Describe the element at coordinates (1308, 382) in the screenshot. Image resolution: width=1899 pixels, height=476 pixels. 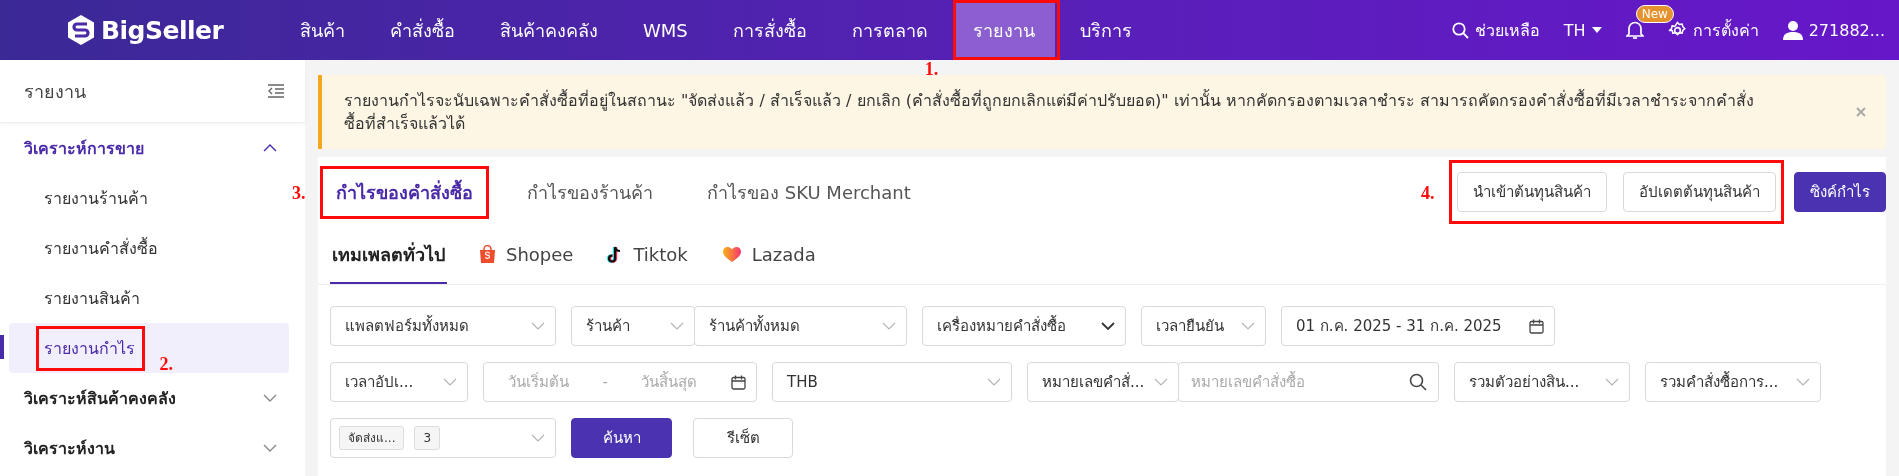
I see `search-field: หมายเลขคำสั่งซื้อ` at that location.